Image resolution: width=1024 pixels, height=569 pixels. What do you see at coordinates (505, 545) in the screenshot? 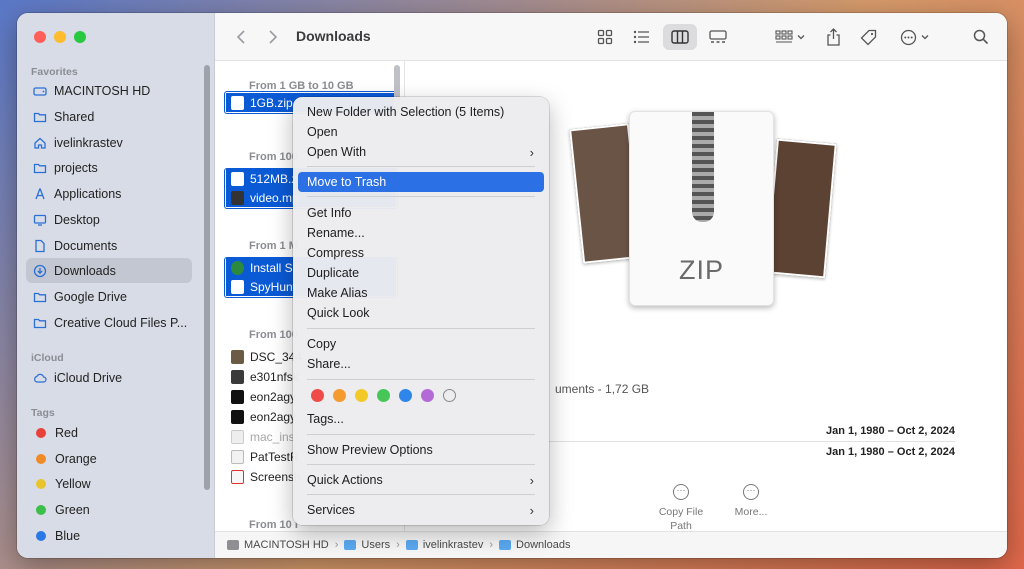
I see `downloads-folder-icon` at bounding box center [505, 545].